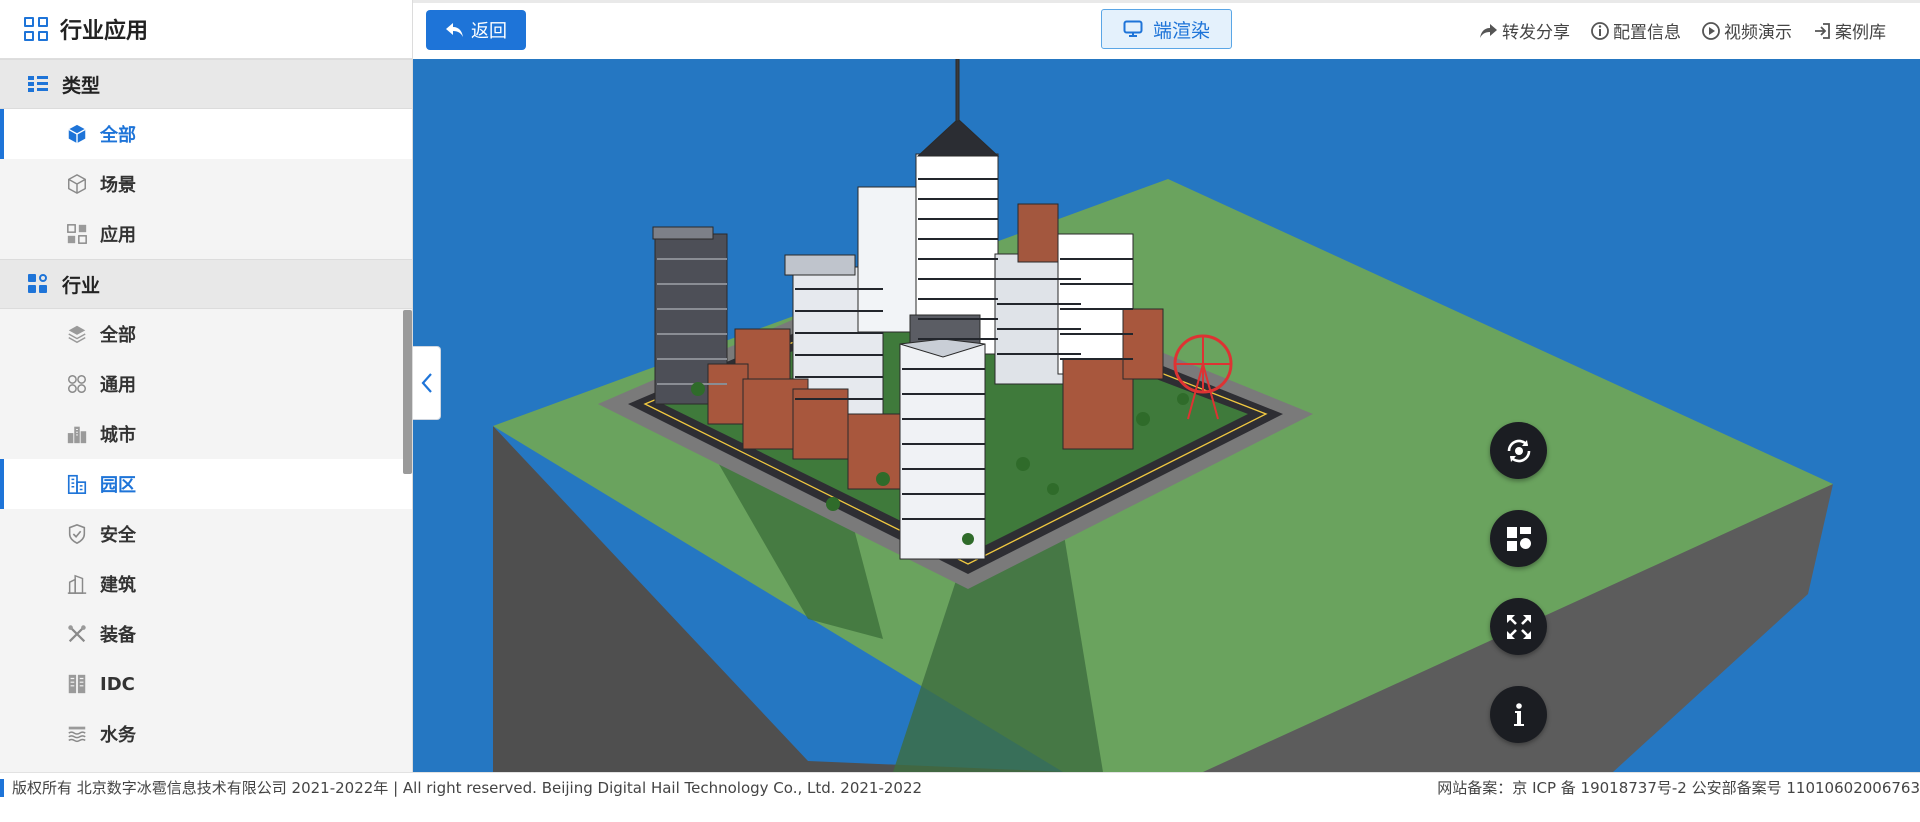  Describe the element at coordinates (407, 392) in the screenshot. I see `sidebar-scrollbar` at that location.